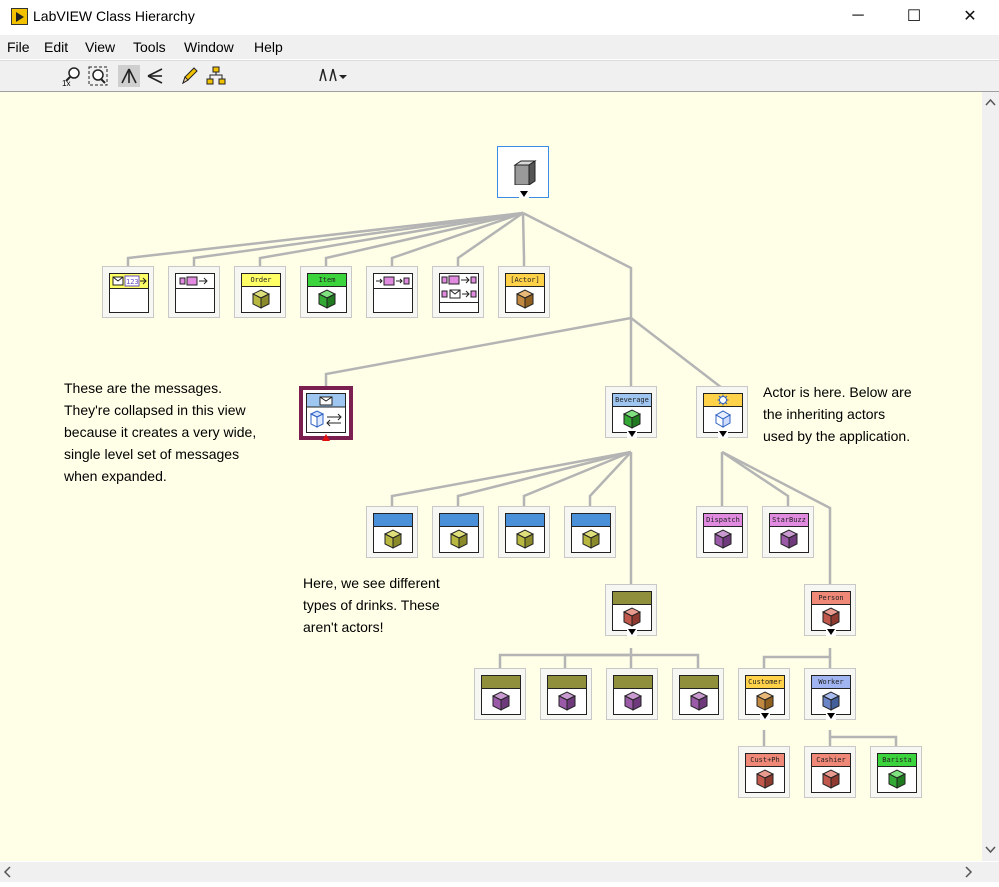  I want to click on vertical-scrollbar, so click(990, 476).